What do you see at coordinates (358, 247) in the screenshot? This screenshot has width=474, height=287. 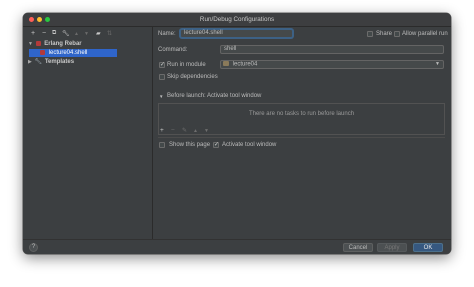 I see `cancel-button: Cancel` at bounding box center [358, 247].